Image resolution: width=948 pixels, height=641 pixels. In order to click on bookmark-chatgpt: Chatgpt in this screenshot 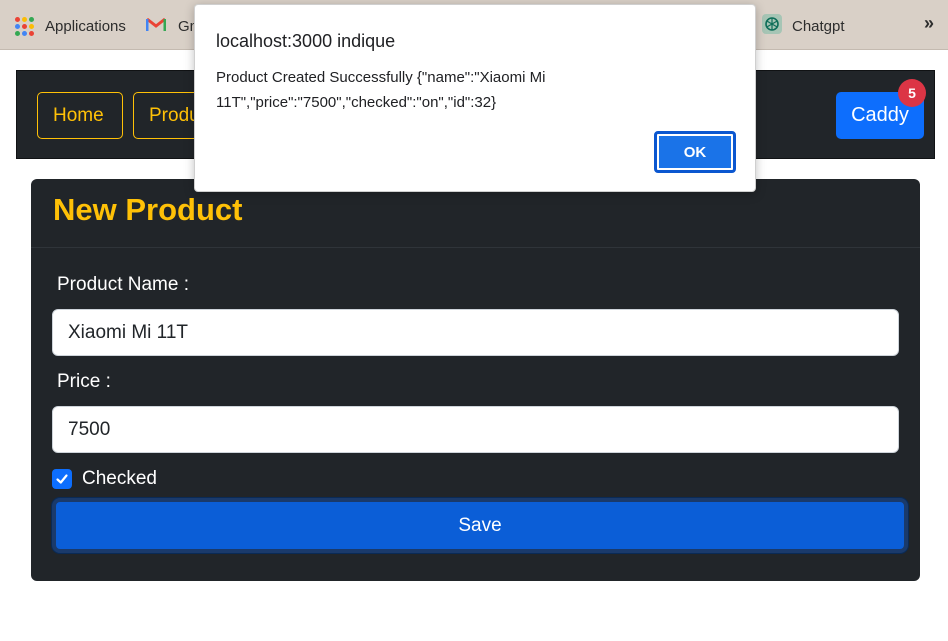, I will do `click(803, 26)`.